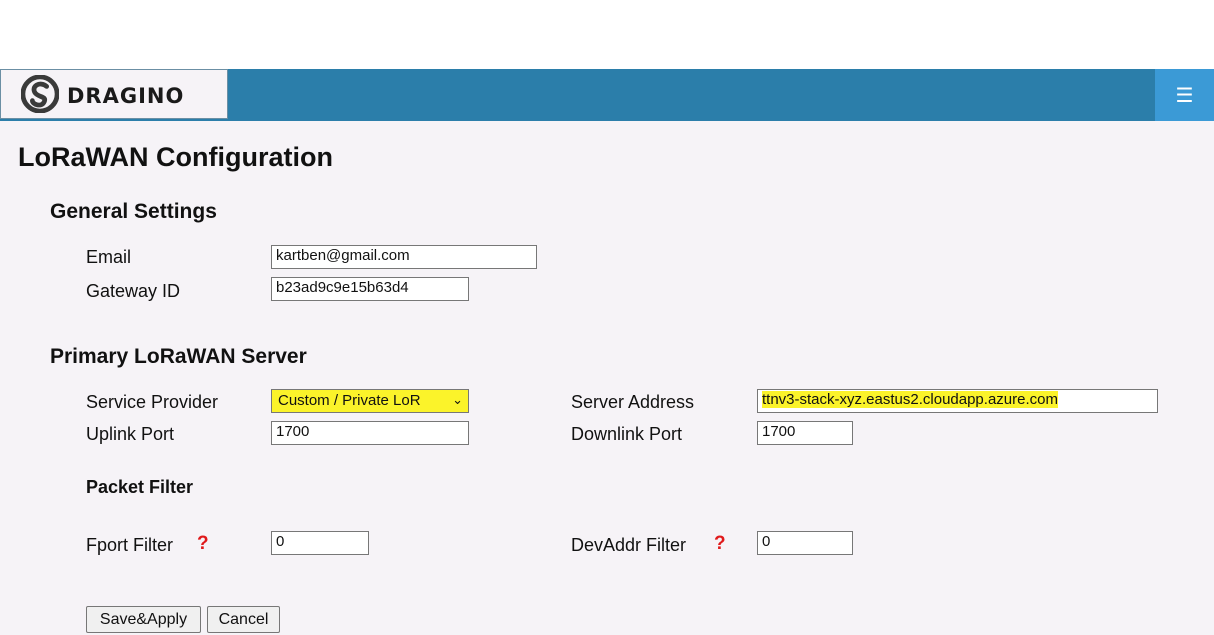  What do you see at coordinates (627, 434) in the screenshot?
I see `downlink-port-label: Downlink Port` at bounding box center [627, 434].